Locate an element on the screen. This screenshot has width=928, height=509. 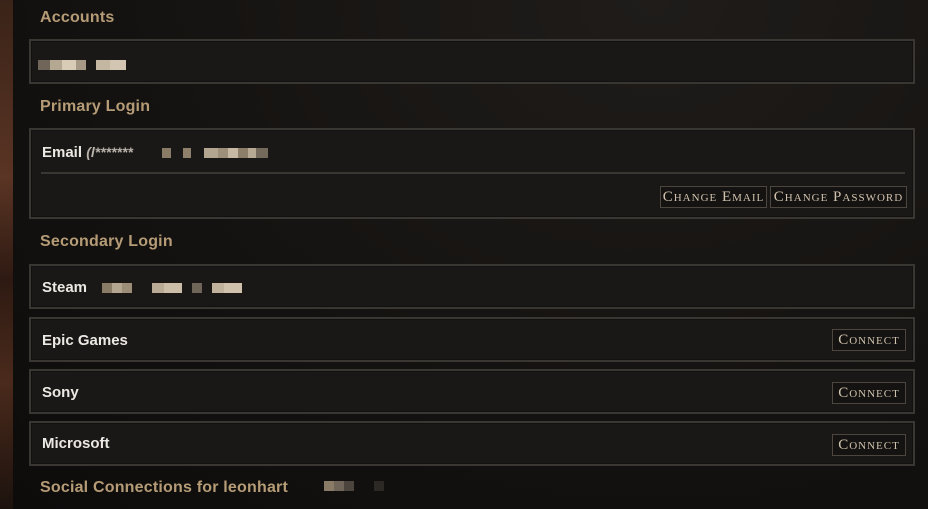
primary-login-heading: Primary Login is located at coordinates (95, 106).